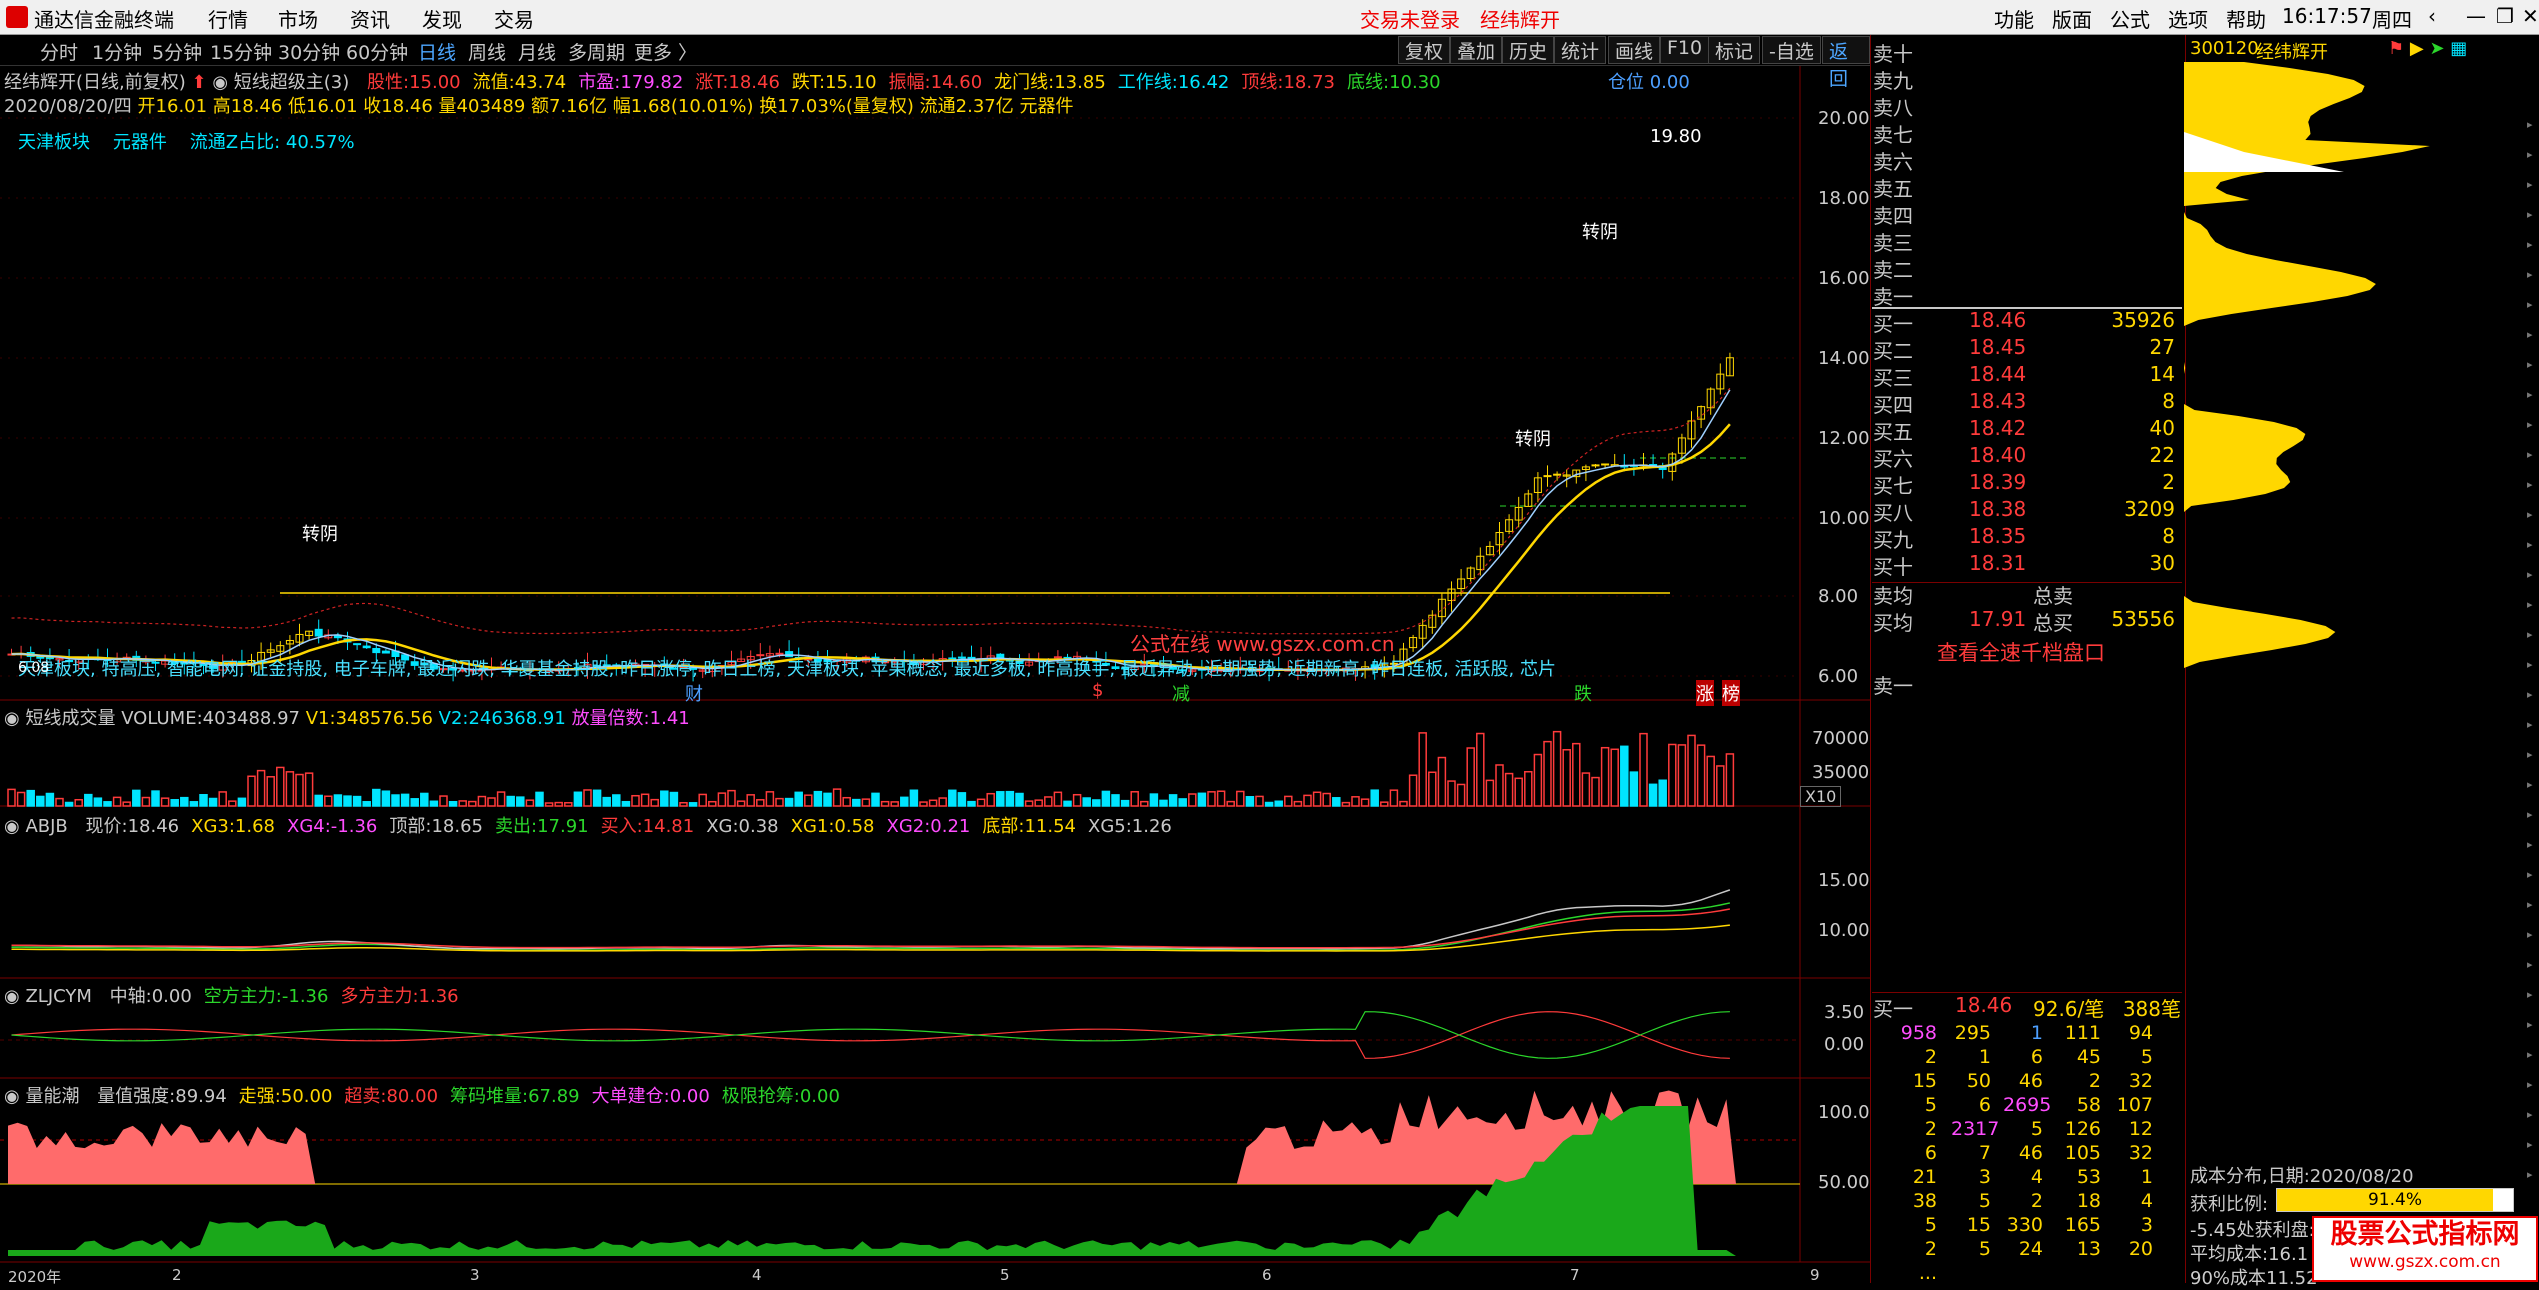 The height and width of the screenshot is (1290, 2539). I want to click on play-icon: ▶, so click(2417, 48).